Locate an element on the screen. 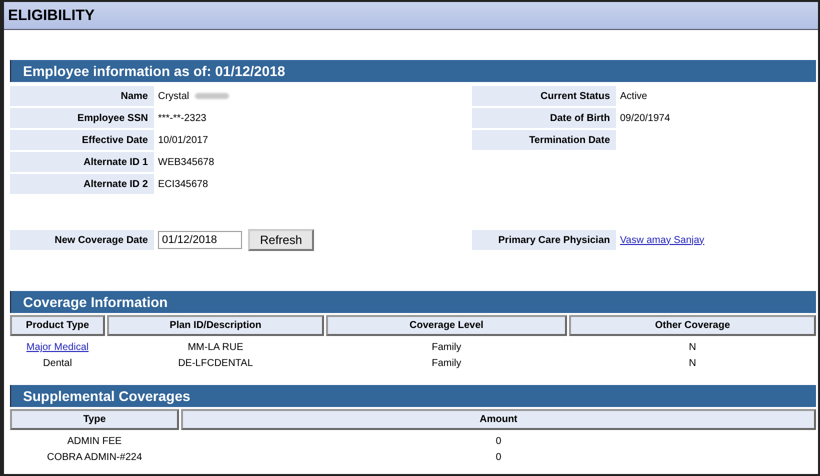 Image resolution: width=820 pixels, height=476 pixels. section-title: Employee information as of: 01/12/2018 is located at coordinates (154, 71).